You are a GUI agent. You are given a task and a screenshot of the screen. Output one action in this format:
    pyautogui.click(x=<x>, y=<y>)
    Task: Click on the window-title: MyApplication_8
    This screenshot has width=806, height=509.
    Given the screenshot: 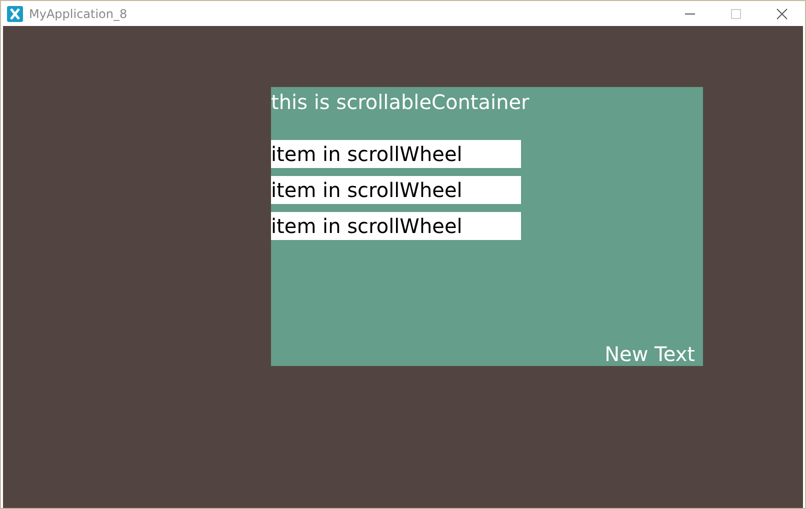 What is the action you would take?
    pyautogui.click(x=78, y=13)
    